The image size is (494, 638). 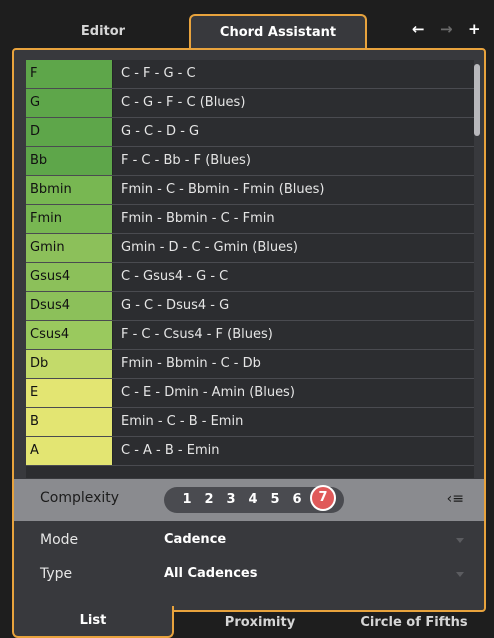 What do you see at coordinates (231, 500) in the screenshot?
I see `complexity-level-3: 3` at bounding box center [231, 500].